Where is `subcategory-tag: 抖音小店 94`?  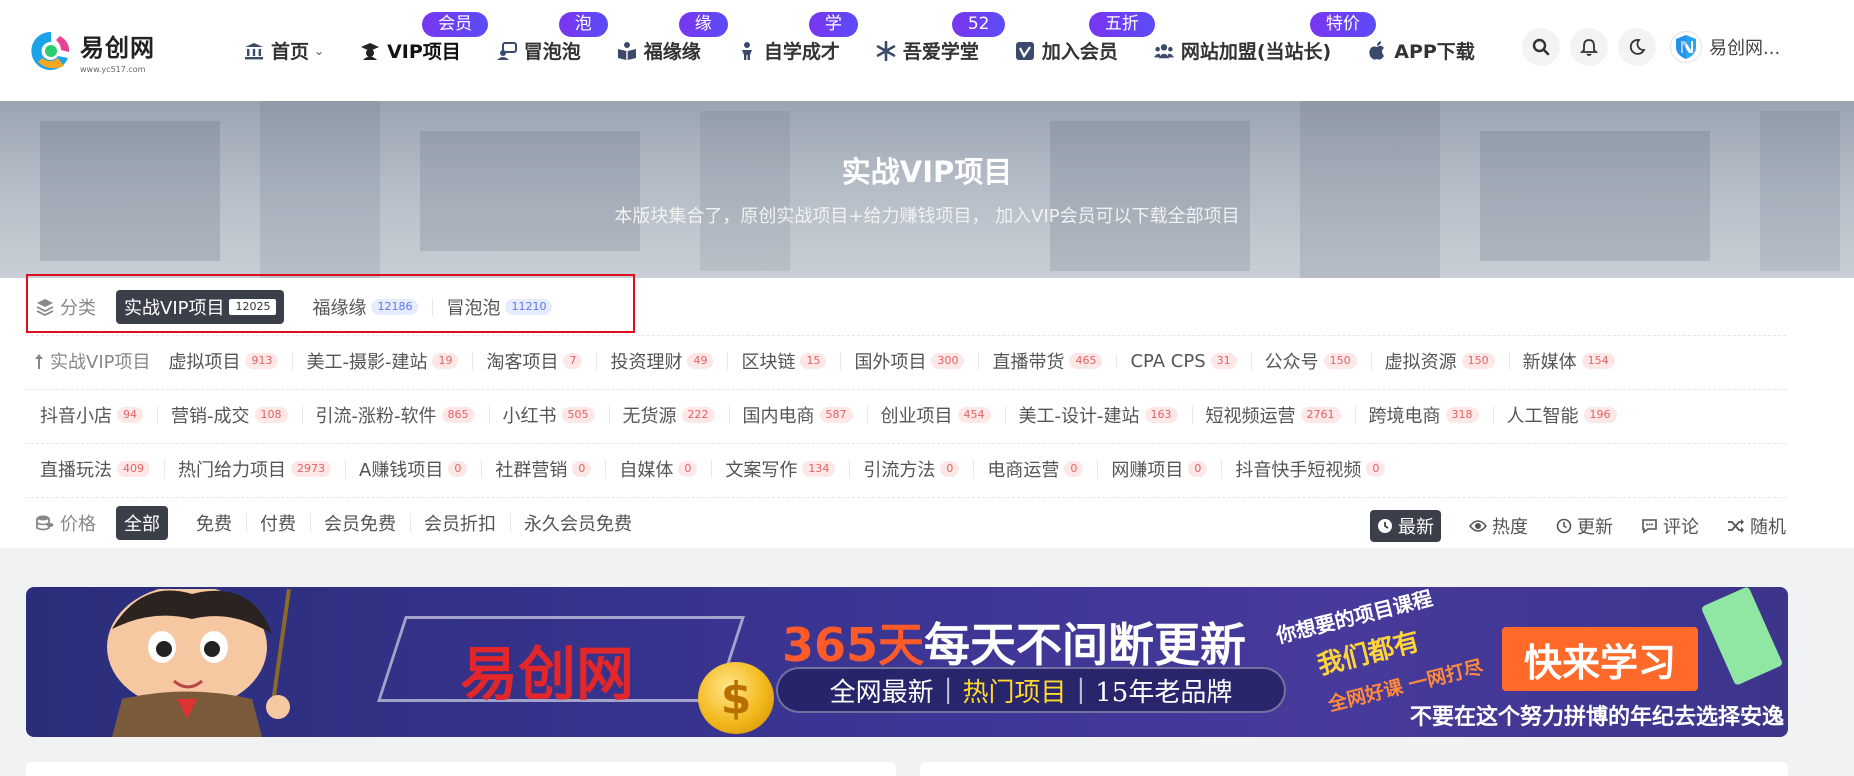
subcategory-tag: 抖音小店 94 is located at coordinates (91, 415).